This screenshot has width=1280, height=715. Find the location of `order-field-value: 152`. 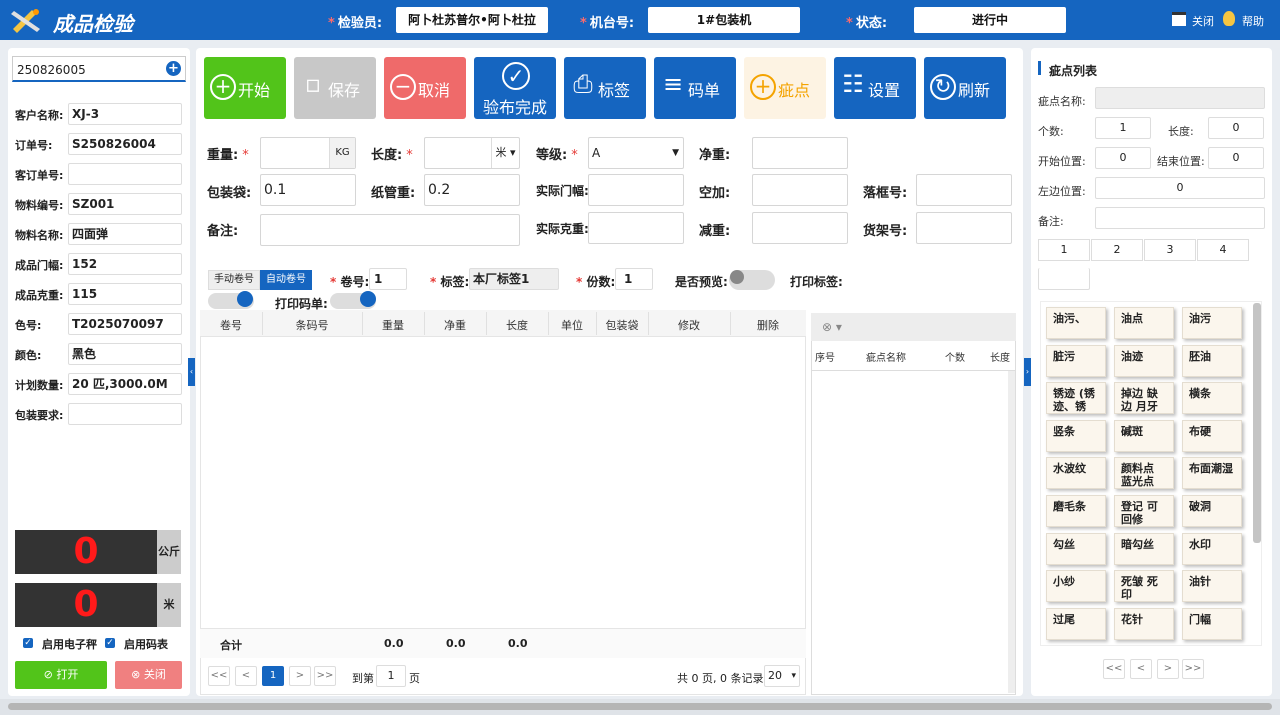

order-field-value: 152 is located at coordinates (125, 264).